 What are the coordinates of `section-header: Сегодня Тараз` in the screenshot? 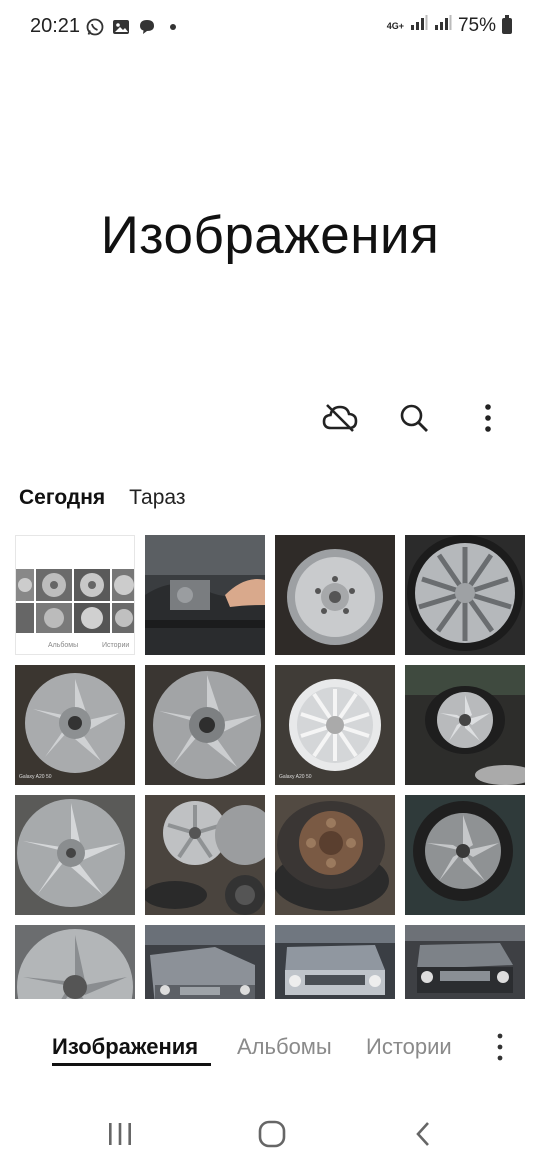 It's located at (102, 498).